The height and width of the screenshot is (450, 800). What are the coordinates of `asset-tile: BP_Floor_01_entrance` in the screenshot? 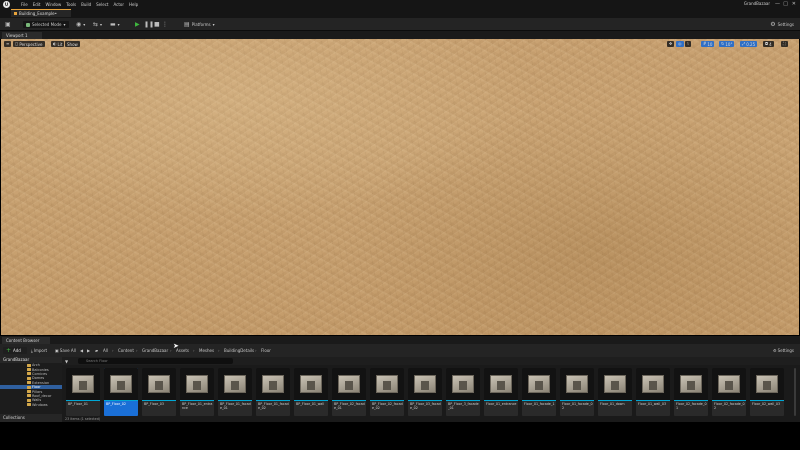 It's located at (197, 392).